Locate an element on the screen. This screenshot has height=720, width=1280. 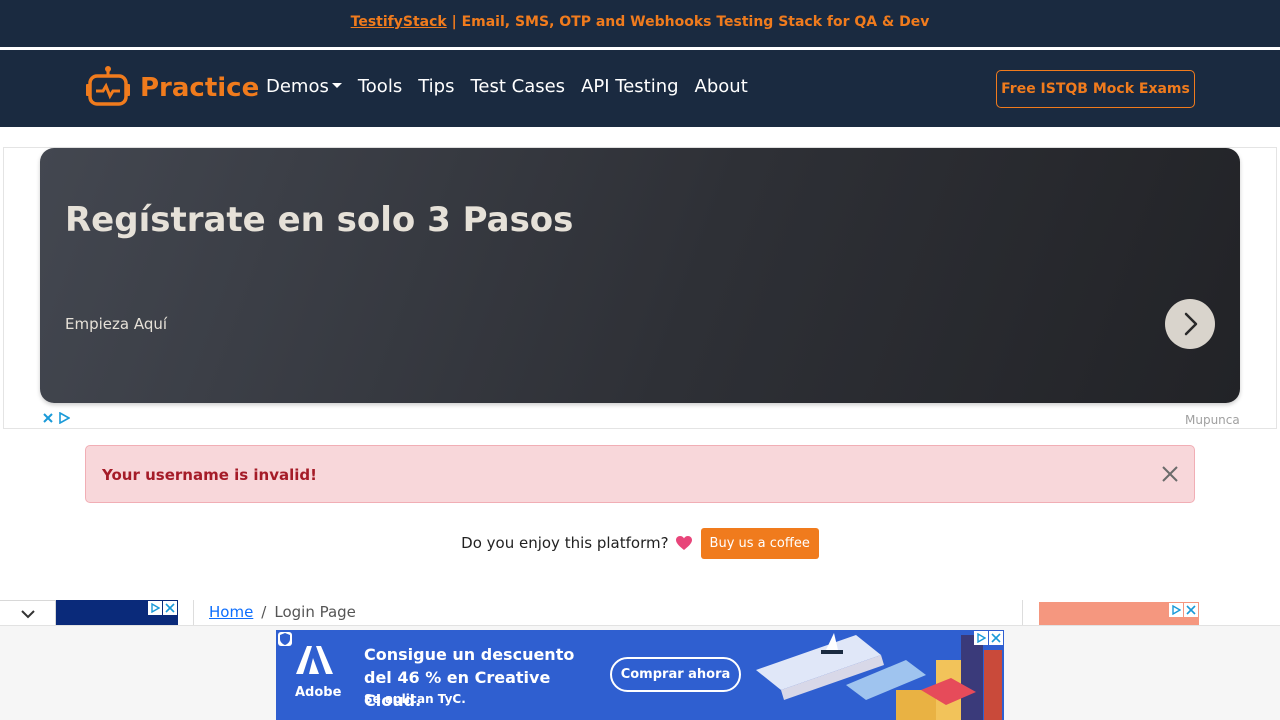
robot-logo-icon is located at coordinates (108, 88).